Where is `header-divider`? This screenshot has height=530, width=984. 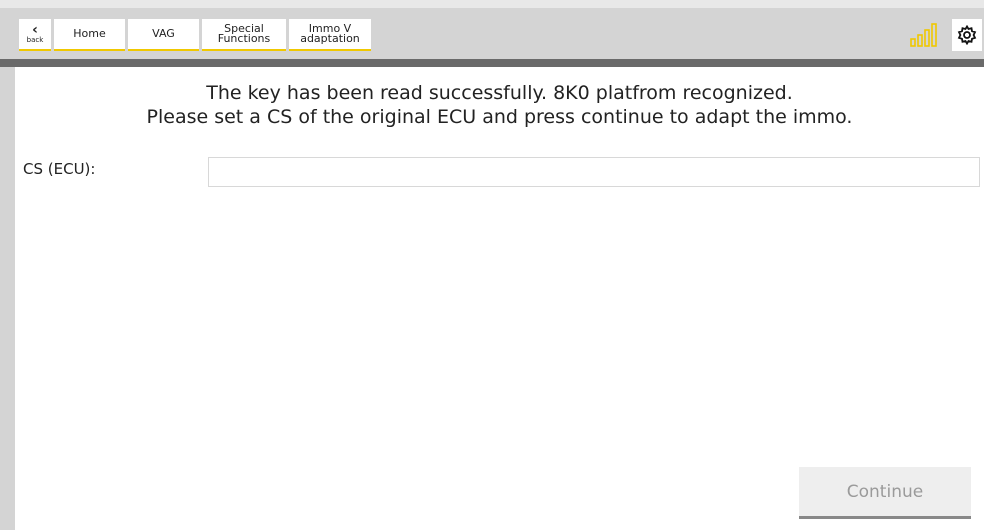 header-divider is located at coordinates (492, 63).